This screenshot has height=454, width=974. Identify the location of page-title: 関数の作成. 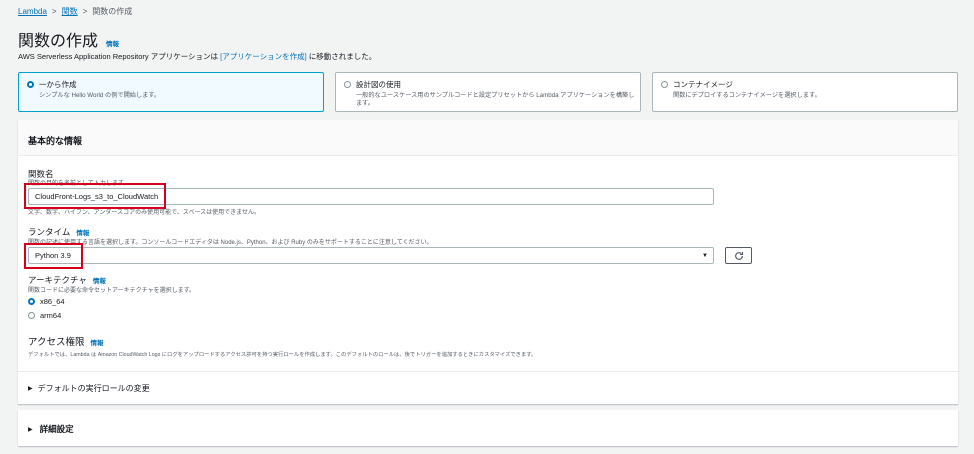
(58, 41).